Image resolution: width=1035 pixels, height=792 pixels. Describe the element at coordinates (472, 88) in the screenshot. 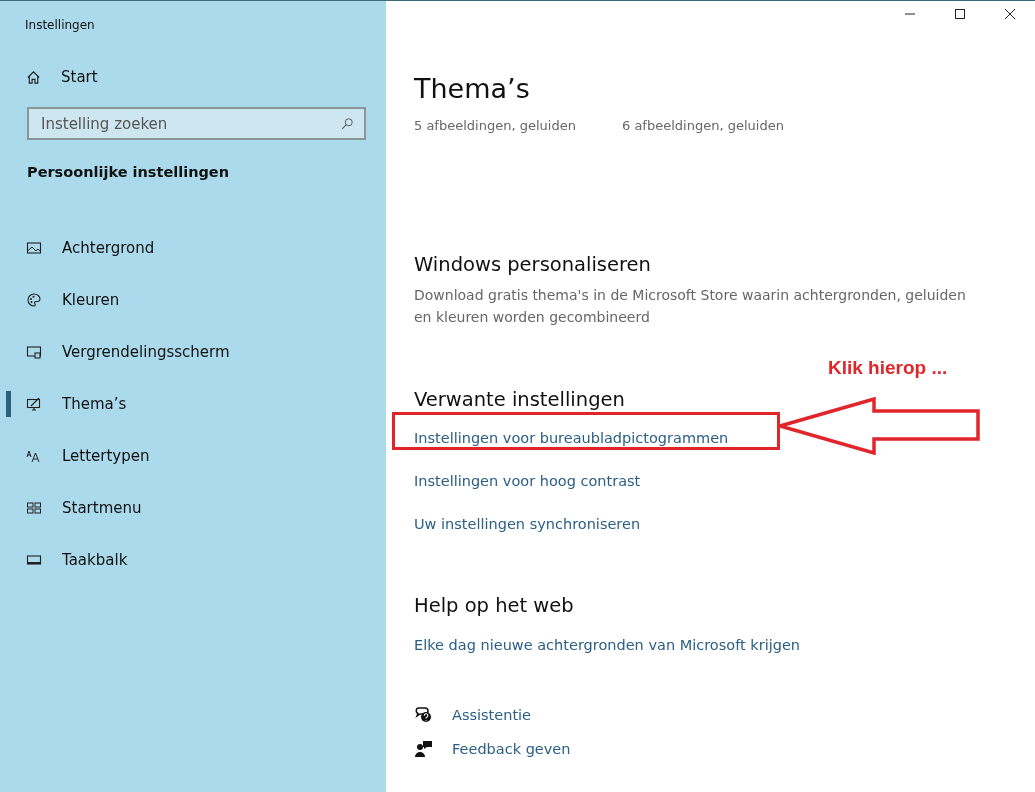

I see `page-title: Thema’s` at that location.